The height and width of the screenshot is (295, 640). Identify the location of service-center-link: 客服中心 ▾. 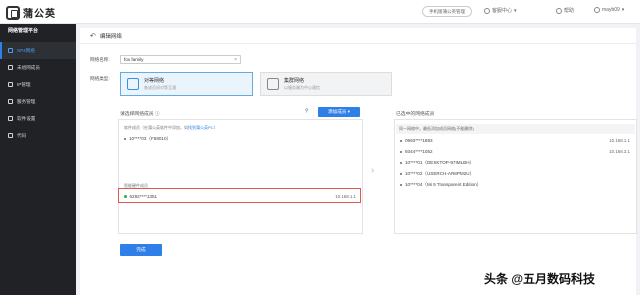
(500, 10).